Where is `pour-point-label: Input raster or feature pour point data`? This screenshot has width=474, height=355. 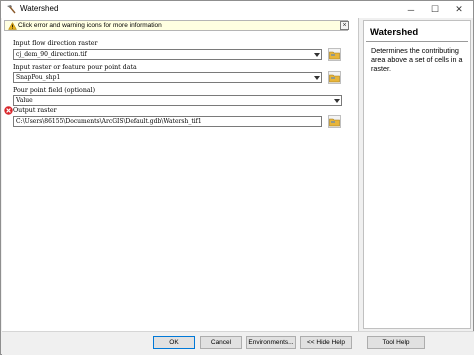 pour-point-label: Input raster or feature pour point data is located at coordinates (75, 67).